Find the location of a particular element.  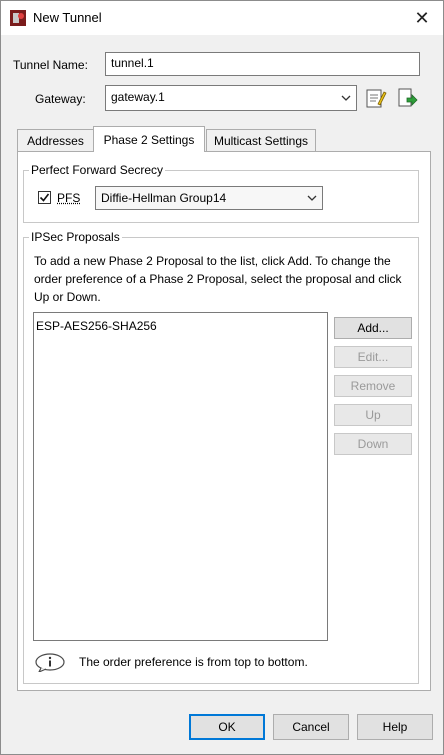

up-button-label: Up is located at coordinates (373, 415).